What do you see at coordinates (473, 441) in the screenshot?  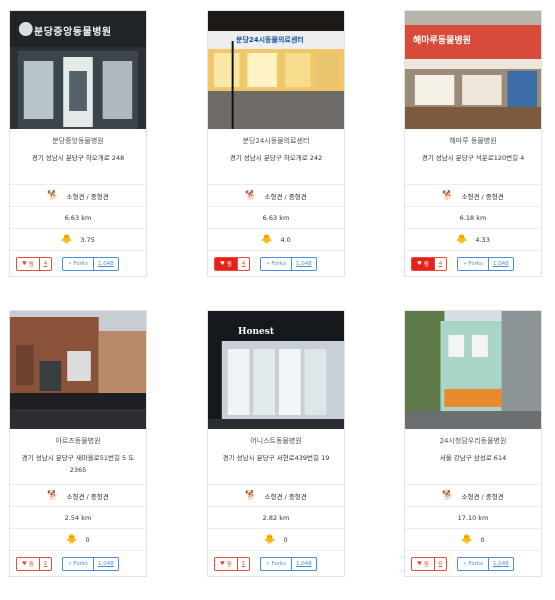 I see `hospital-name: 24시청담우리동물병원` at bounding box center [473, 441].